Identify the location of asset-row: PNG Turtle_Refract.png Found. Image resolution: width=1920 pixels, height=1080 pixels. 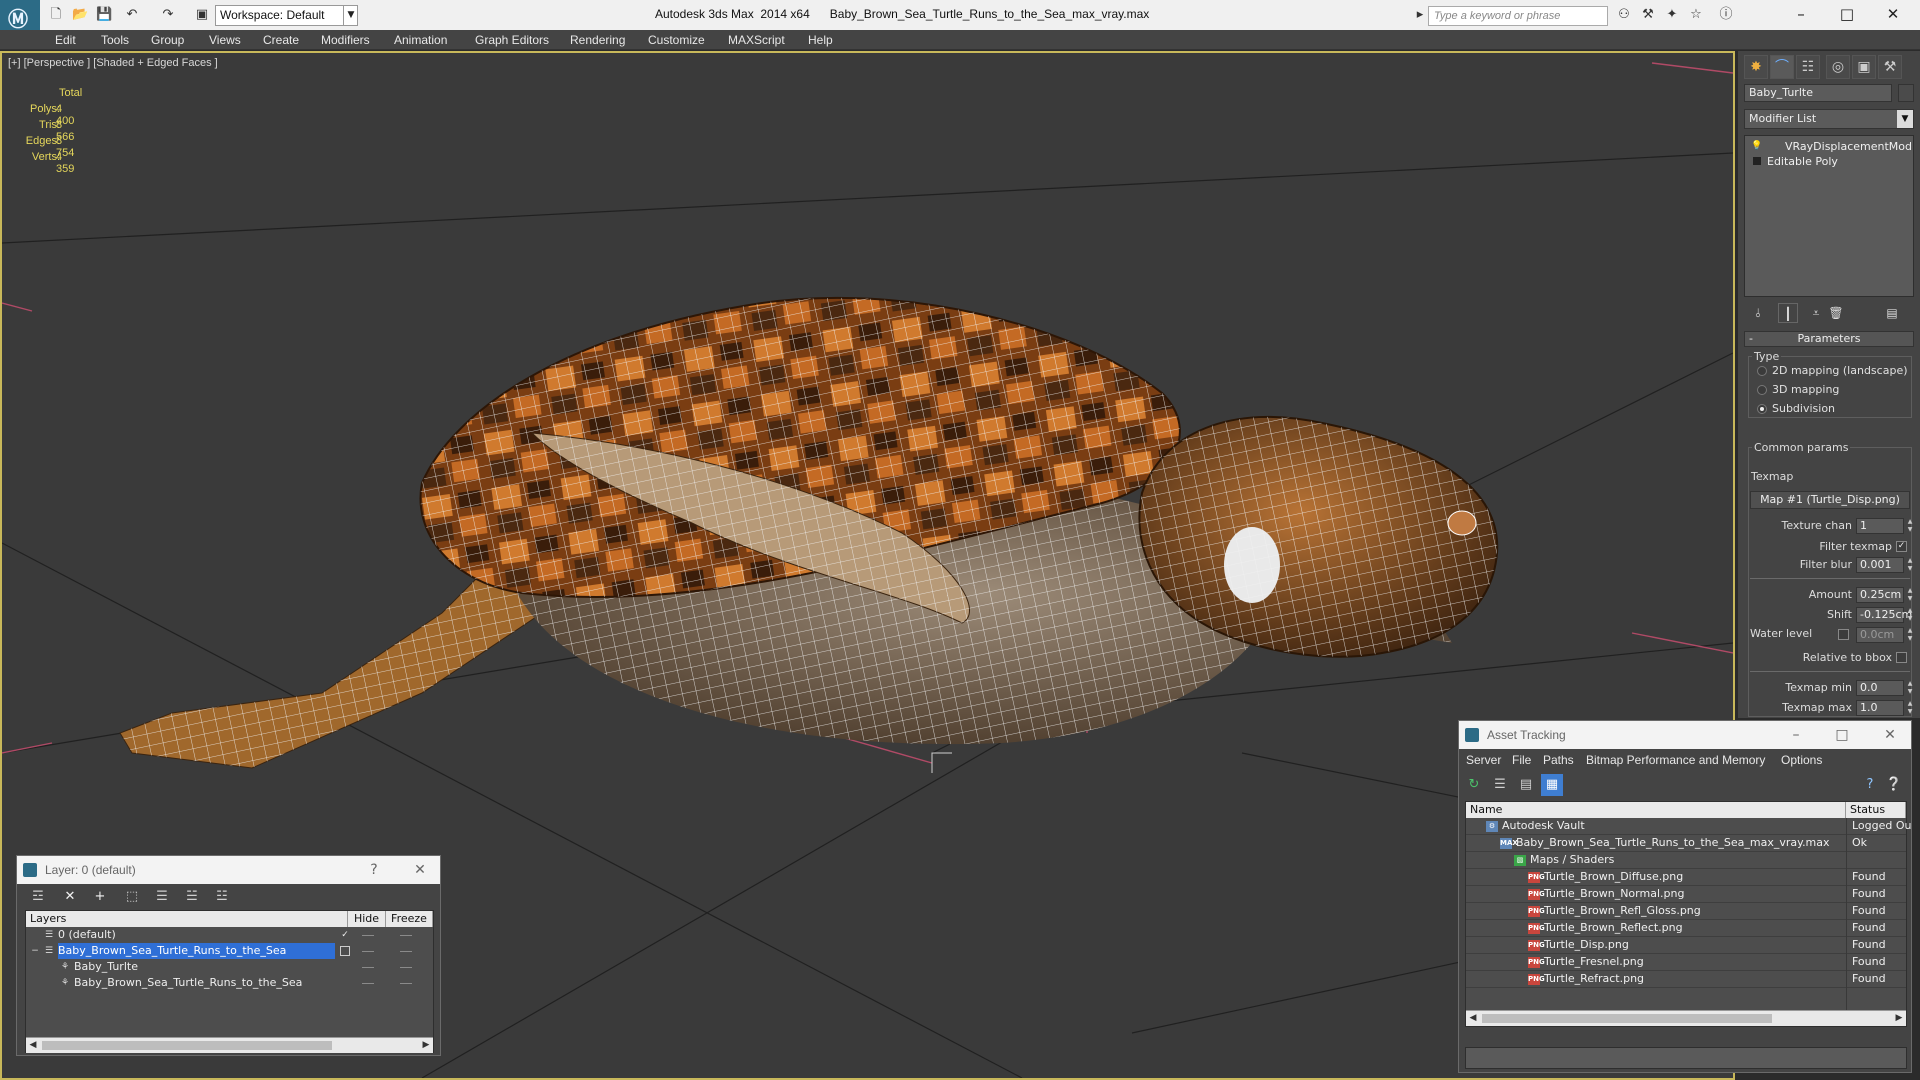
(1686, 979).